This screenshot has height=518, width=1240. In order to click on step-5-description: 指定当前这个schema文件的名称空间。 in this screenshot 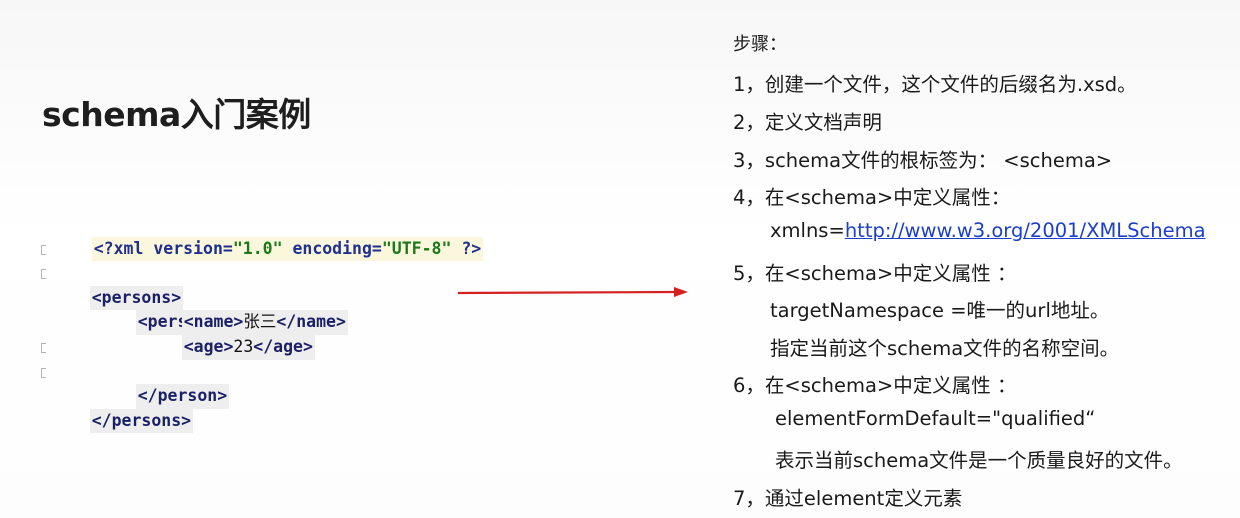, I will do `click(945, 348)`.